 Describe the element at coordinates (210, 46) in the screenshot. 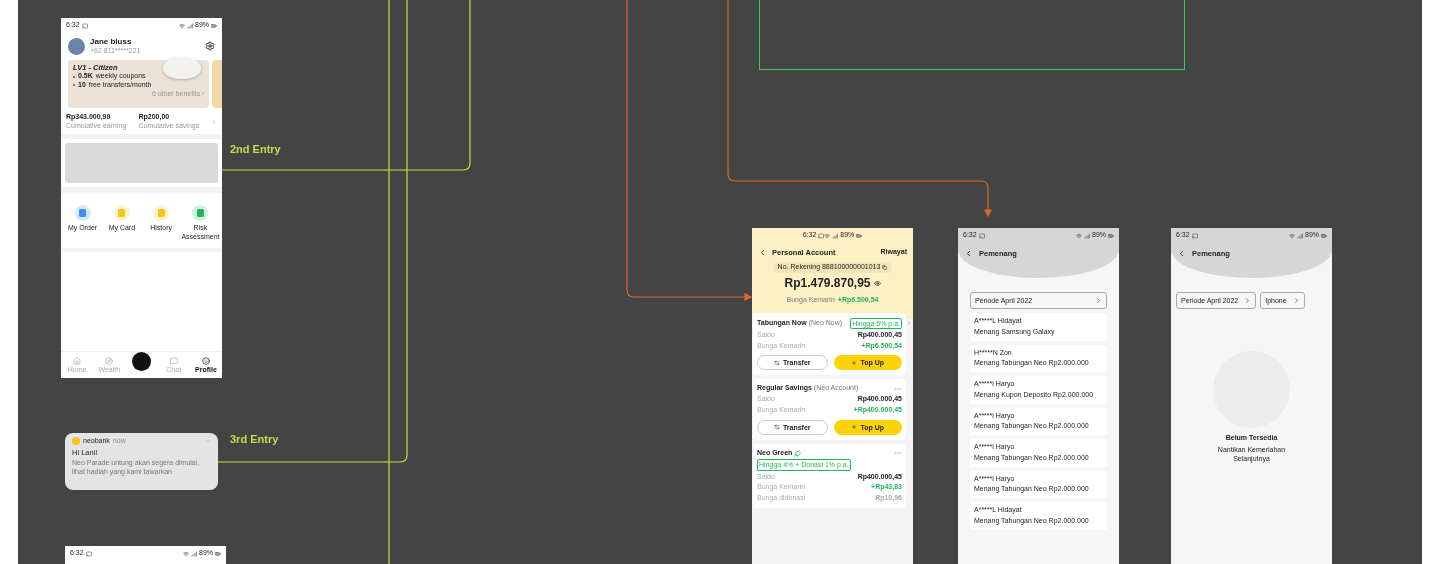

I see `settings-icon` at that location.